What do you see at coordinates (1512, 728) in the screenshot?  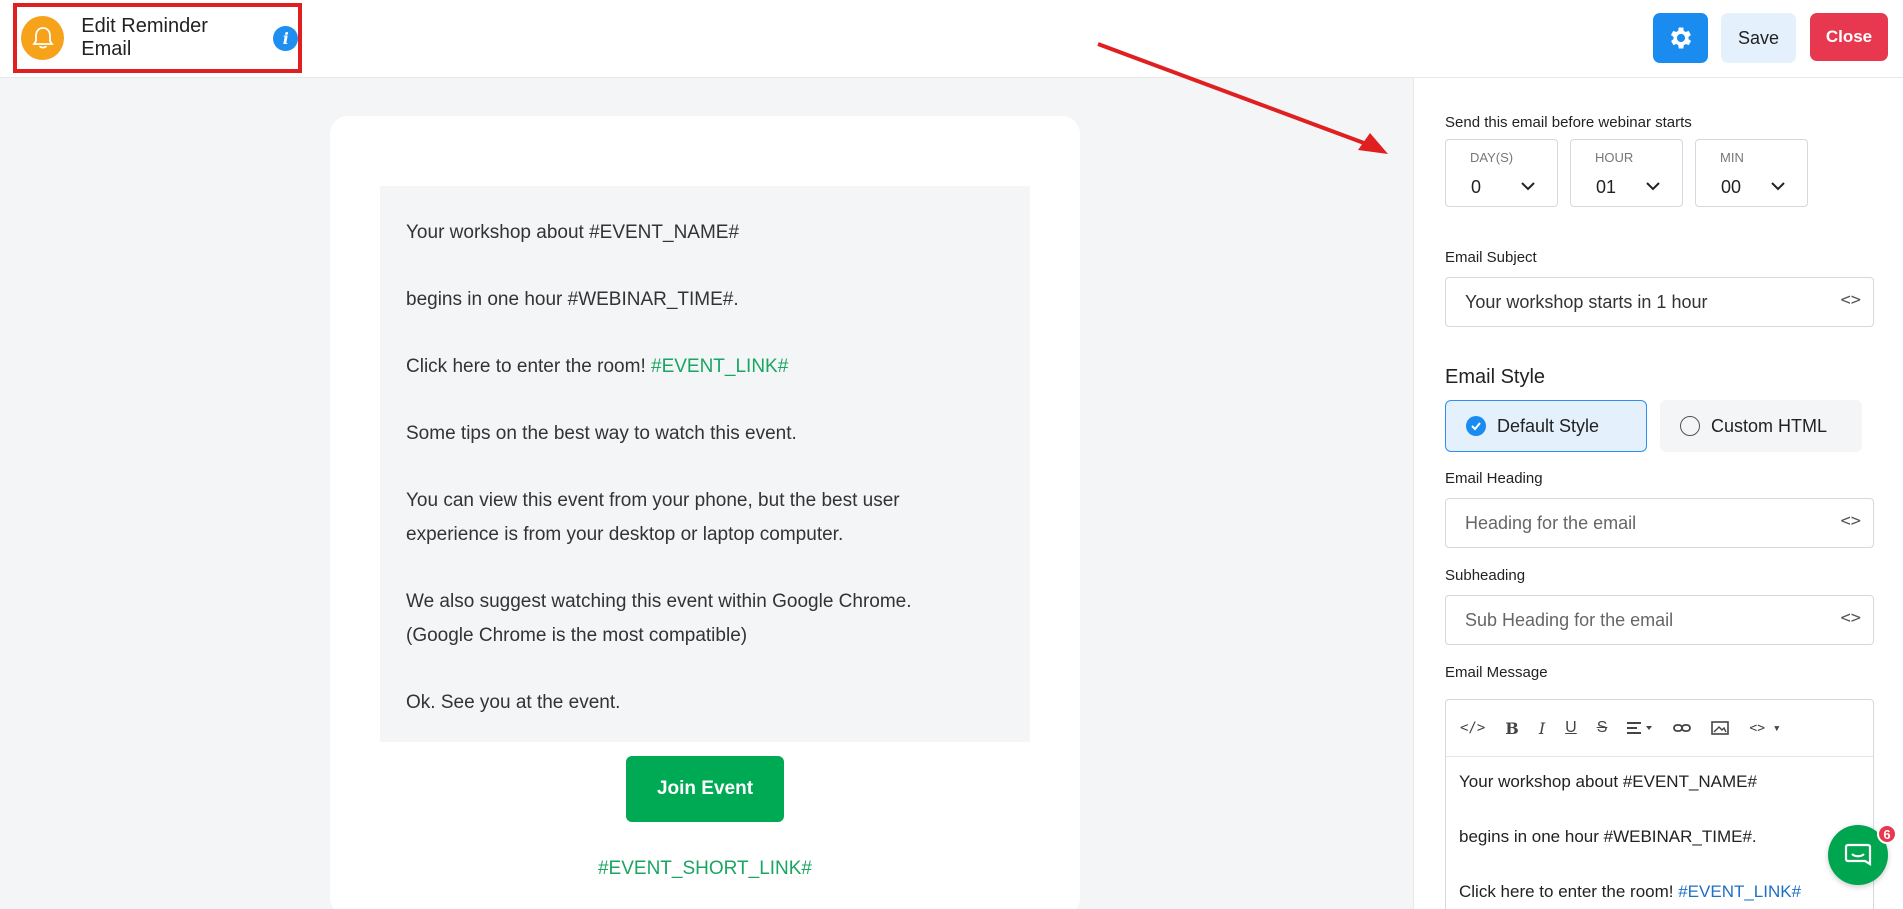 I see `bold-icon: B` at bounding box center [1512, 728].